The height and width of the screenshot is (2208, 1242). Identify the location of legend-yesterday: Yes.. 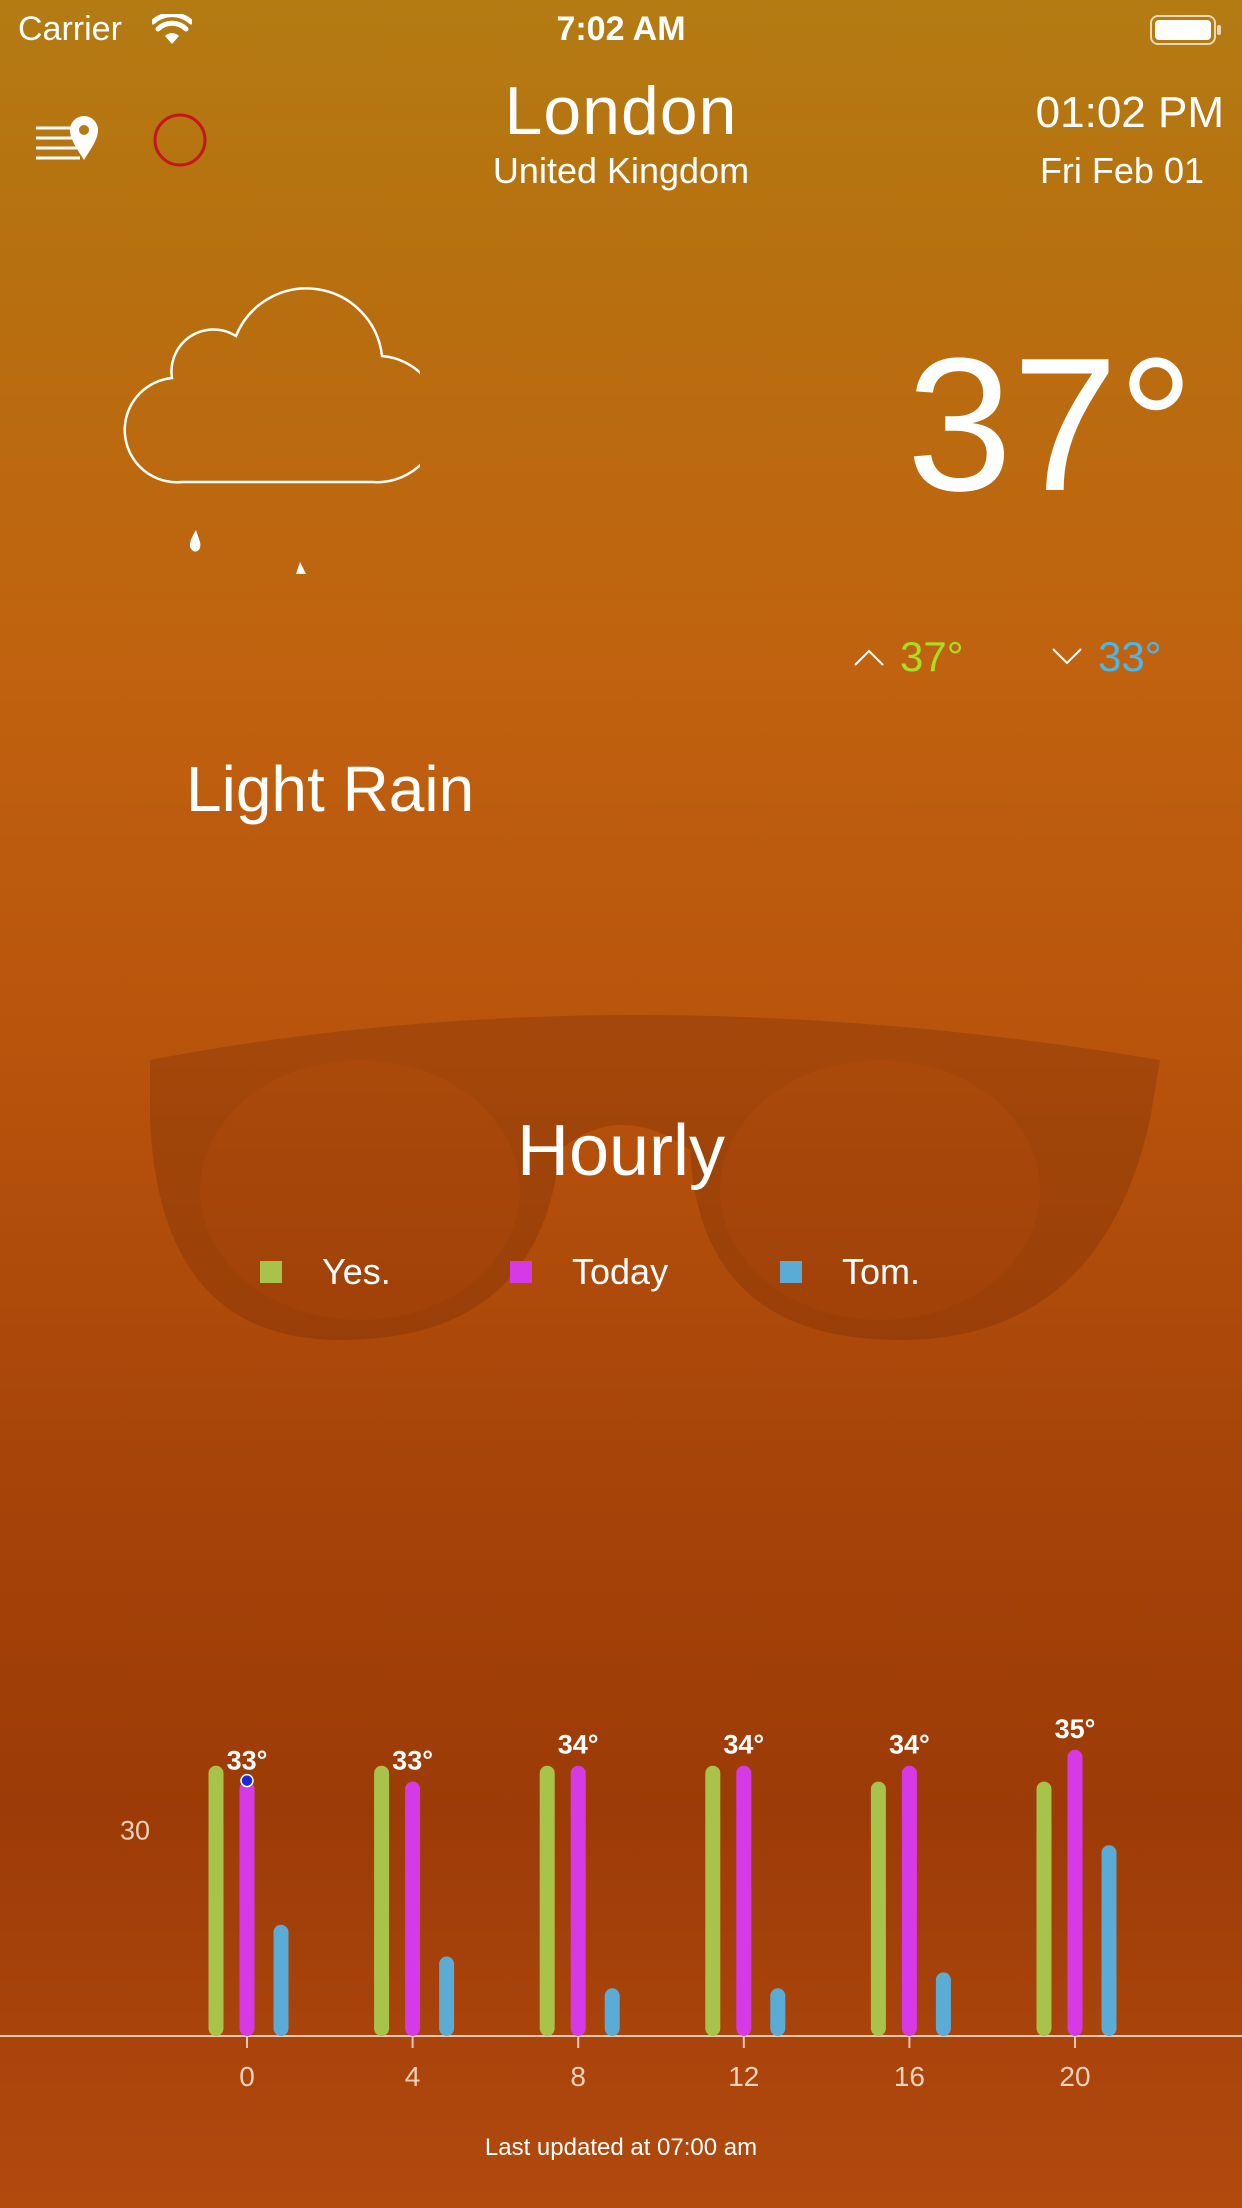
(325, 1272).